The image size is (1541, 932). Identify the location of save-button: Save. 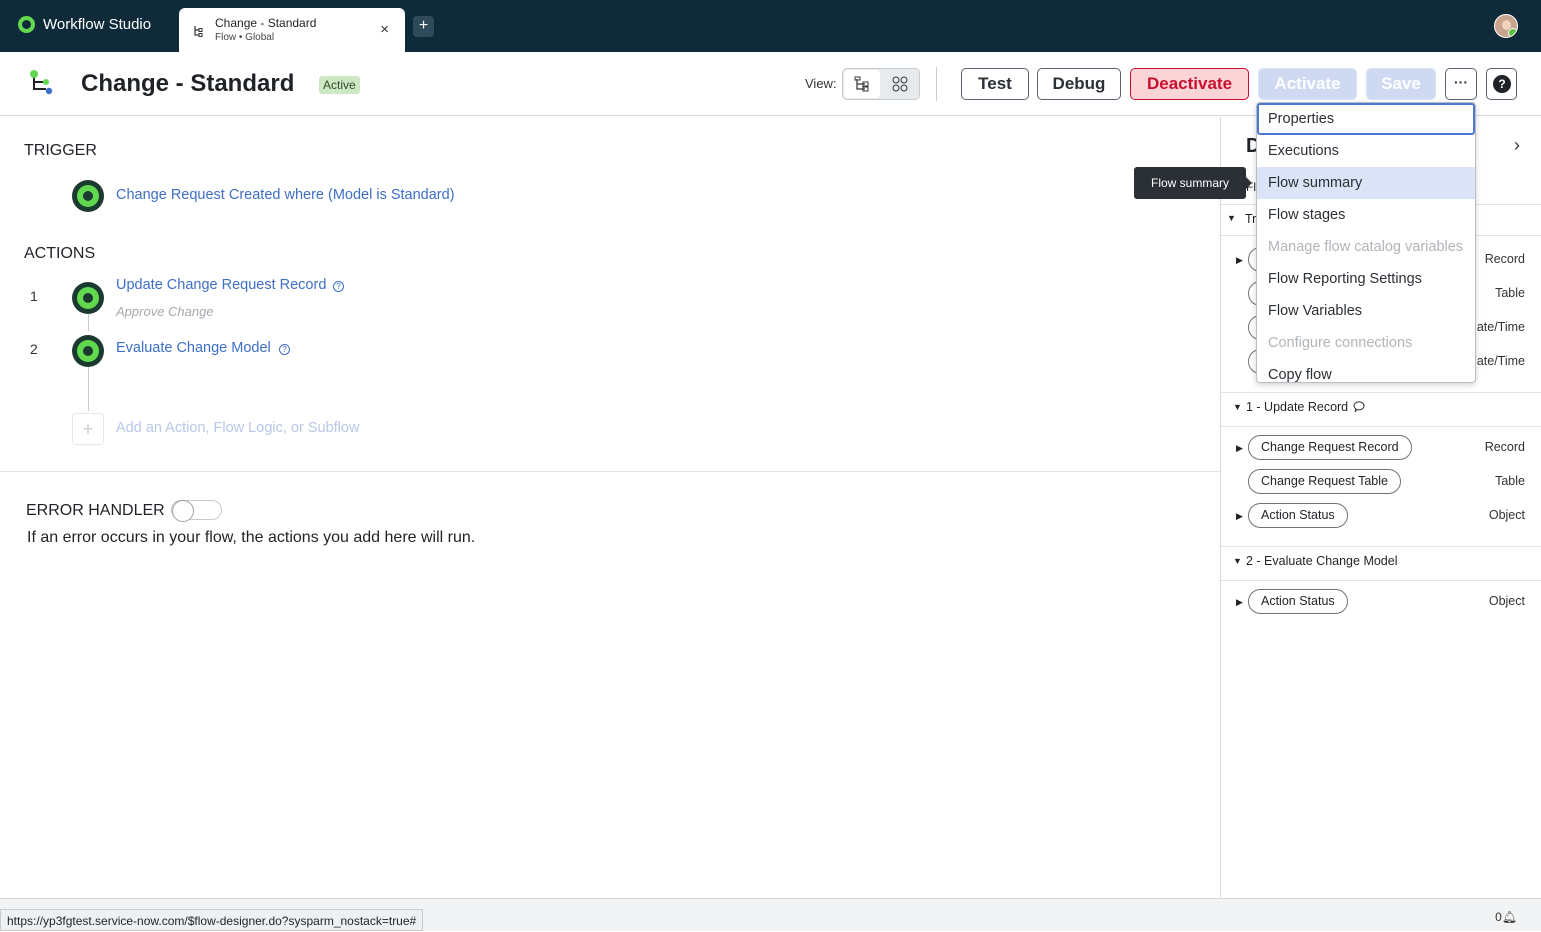
(1401, 84).